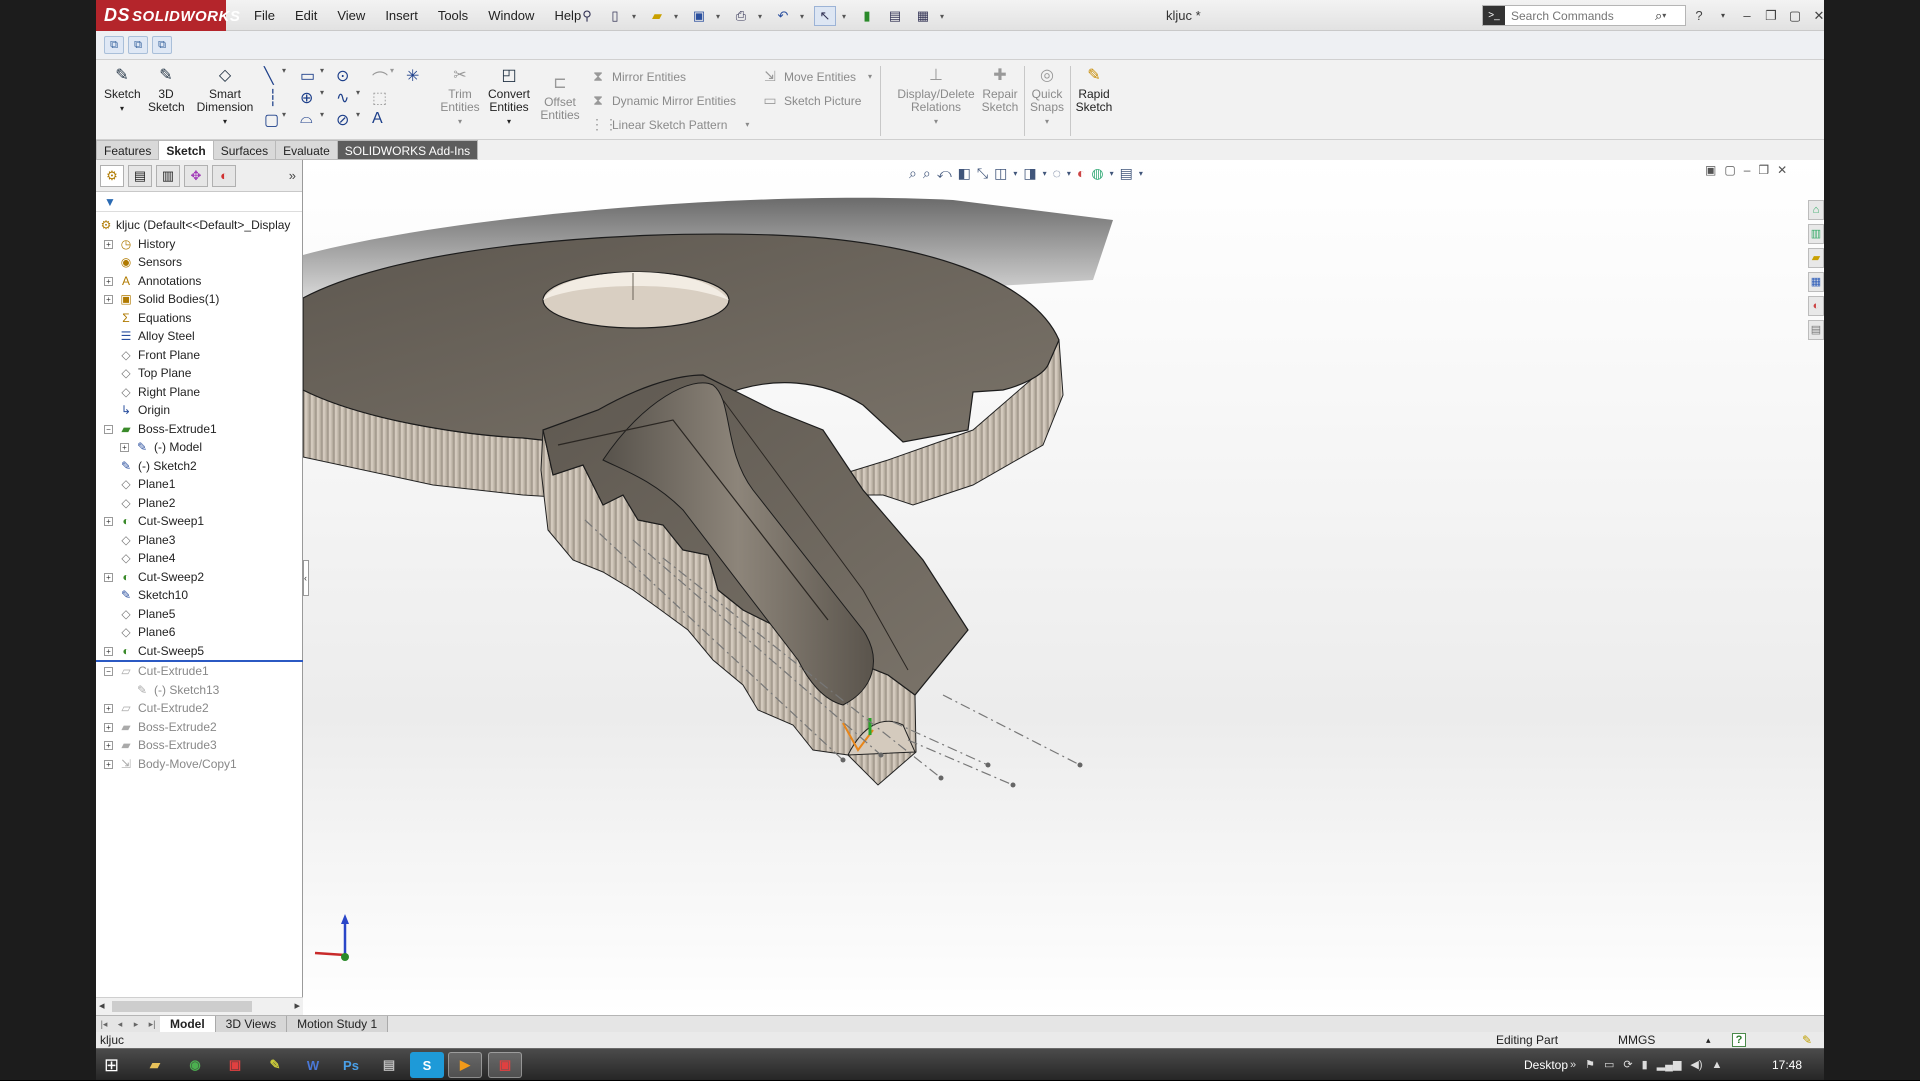  What do you see at coordinates (104, 1024) in the screenshot?
I see `first-tab-icon: |◂` at bounding box center [104, 1024].